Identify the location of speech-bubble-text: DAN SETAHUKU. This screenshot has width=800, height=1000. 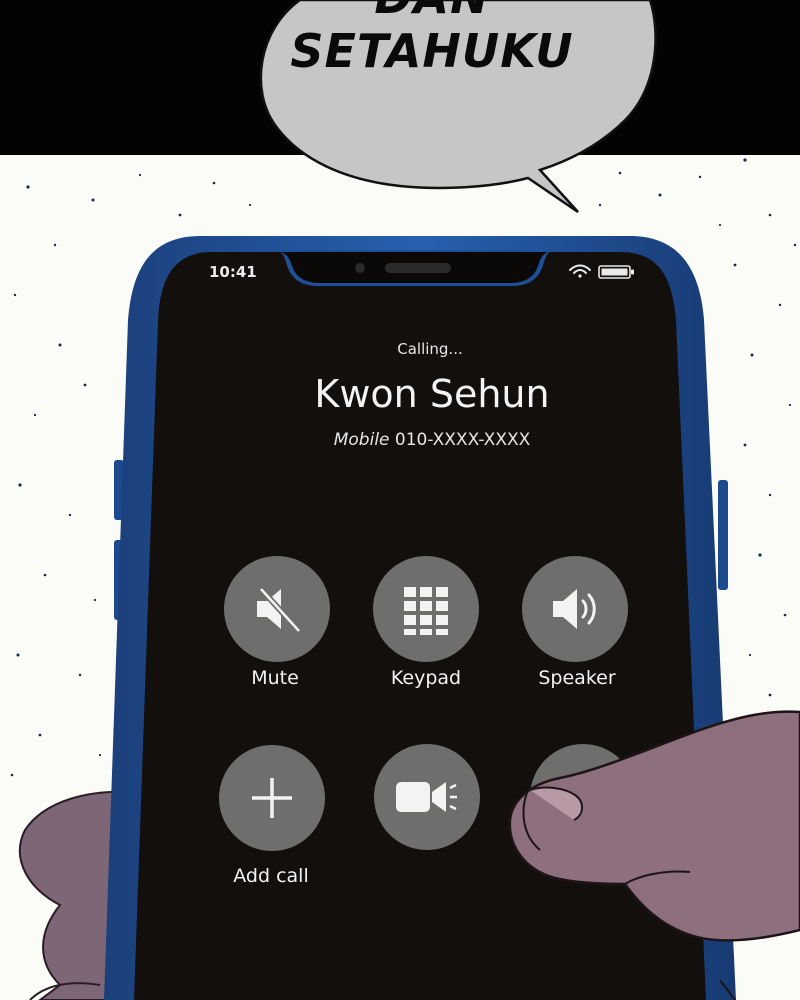
(432, 39).